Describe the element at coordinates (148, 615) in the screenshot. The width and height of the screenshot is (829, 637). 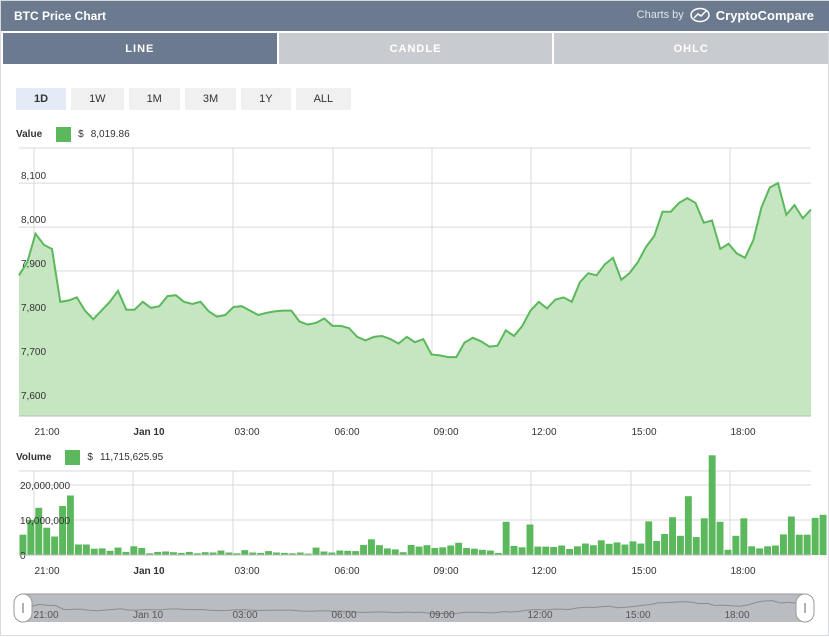
I see `navigator-label-1: Jan 10` at that location.